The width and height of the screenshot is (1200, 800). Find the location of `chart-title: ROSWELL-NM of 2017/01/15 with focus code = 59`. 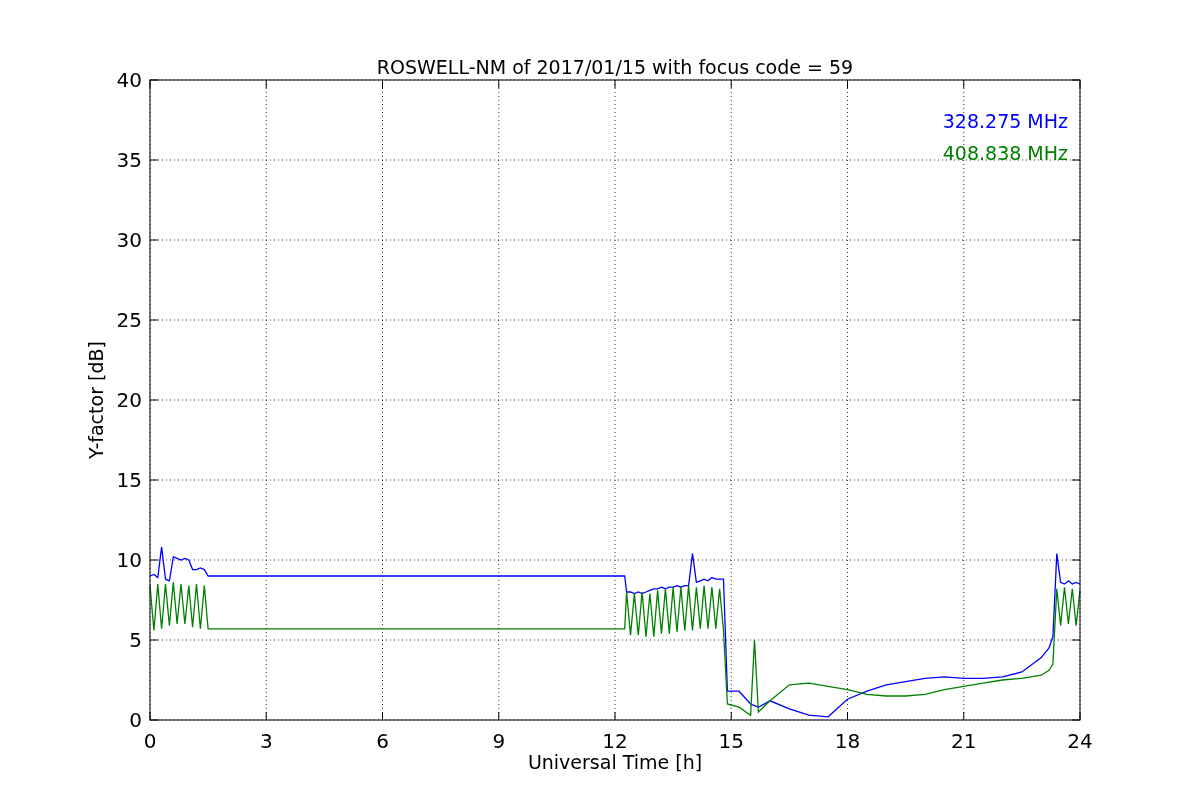

chart-title: ROSWELL-NM of 2017/01/15 with focus code = 59 is located at coordinates (615, 67).